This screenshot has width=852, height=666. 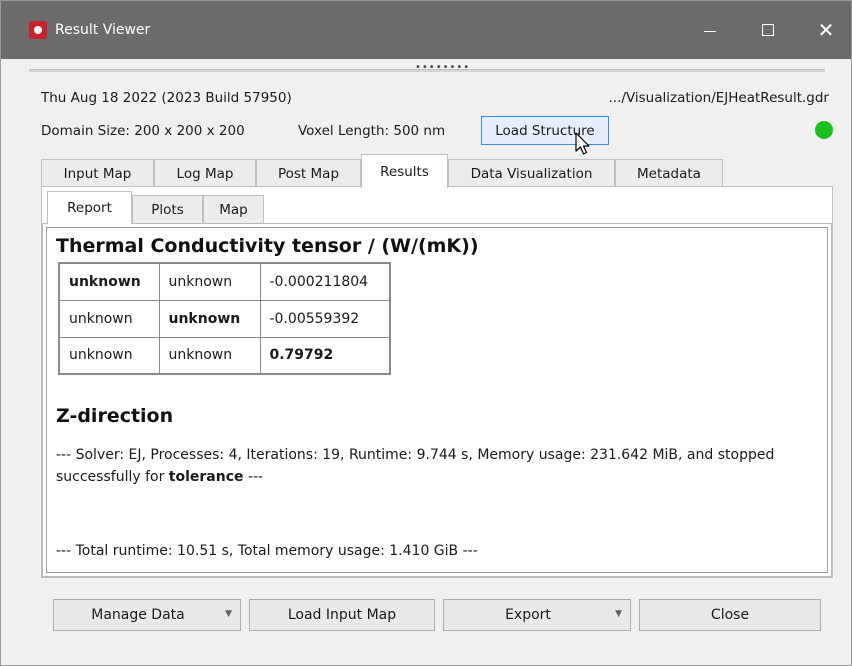 What do you see at coordinates (308, 173) in the screenshot?
I see `tab-post-map: Post Map` at bounding box center [308, 173].